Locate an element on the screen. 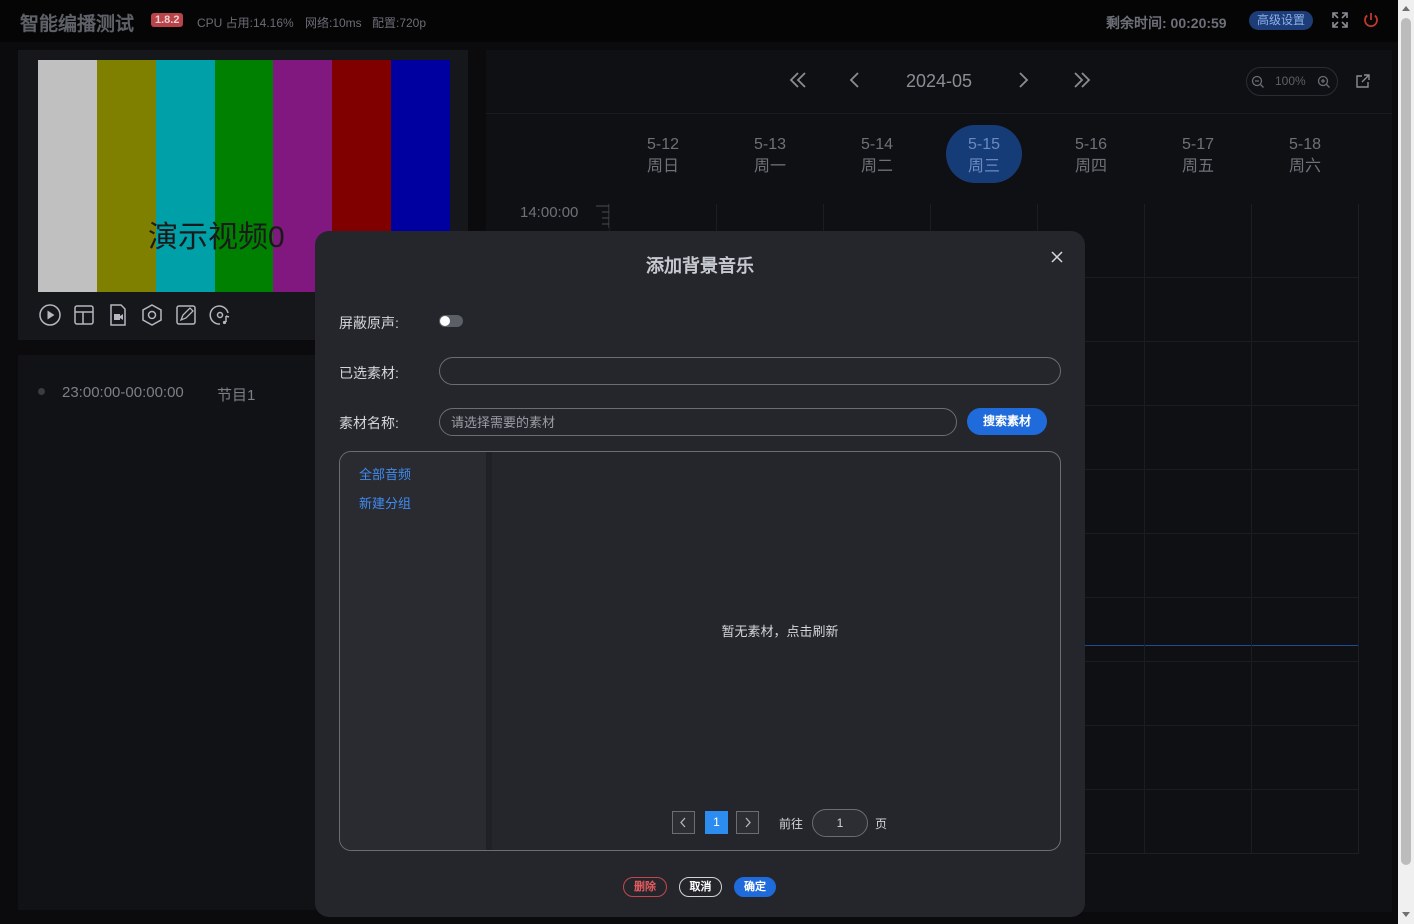 The width and height of the screenshot is (1414, 924). day-column-header: 5-18 周六 is located at coordinates (1305, 156).